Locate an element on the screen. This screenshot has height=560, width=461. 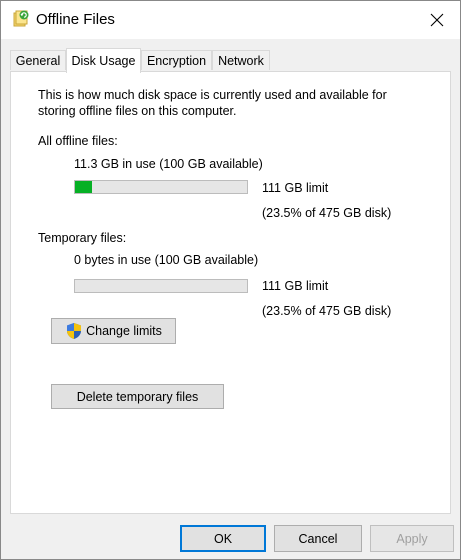
cancel-button: Cancel is located at coordinates (318, 538).